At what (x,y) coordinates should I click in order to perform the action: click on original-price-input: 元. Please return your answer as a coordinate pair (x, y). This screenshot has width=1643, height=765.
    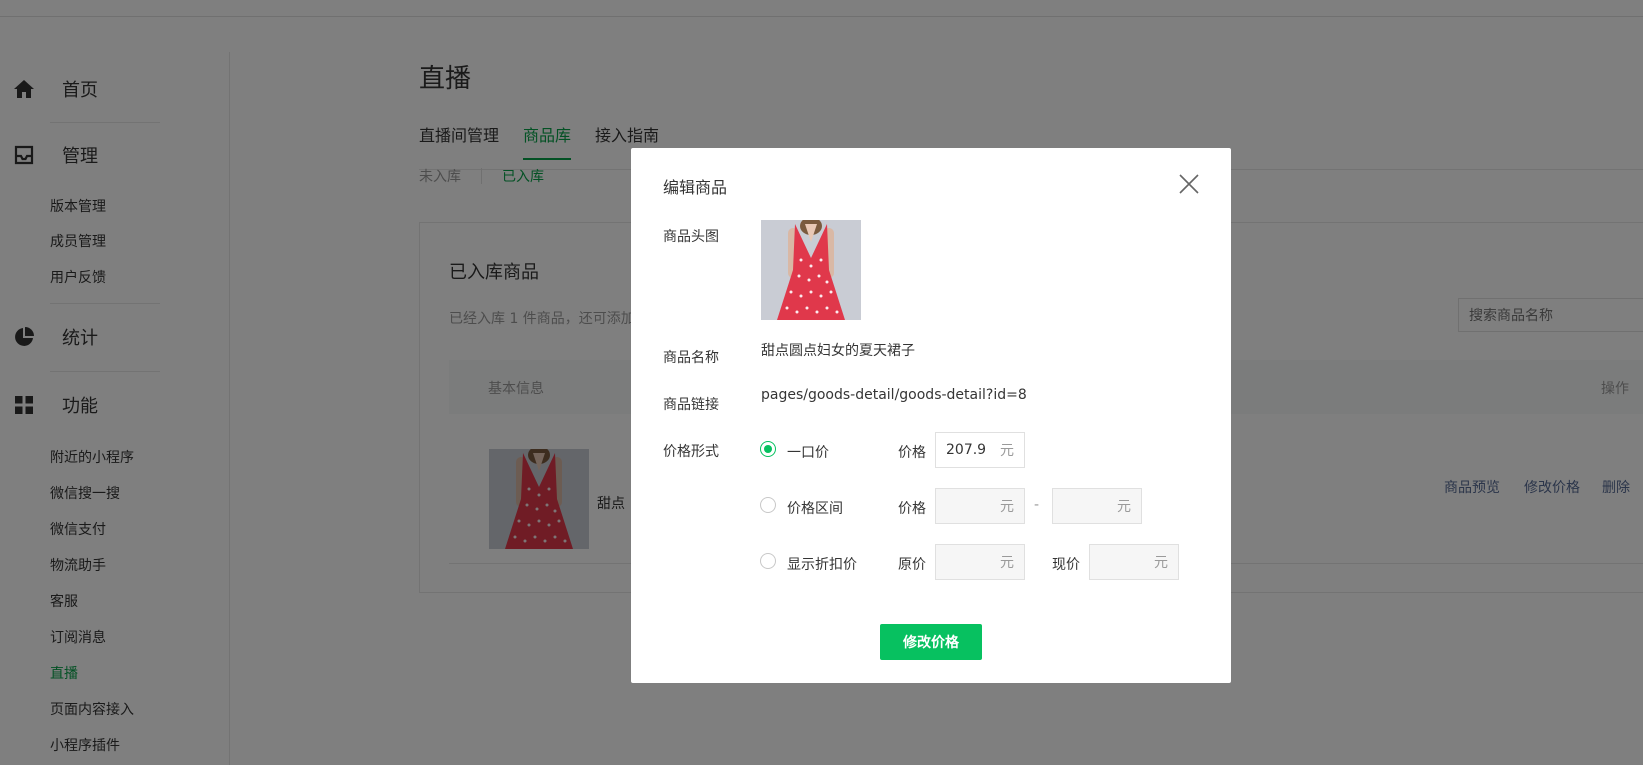
    Looking at the image, I should click on (980, 562).